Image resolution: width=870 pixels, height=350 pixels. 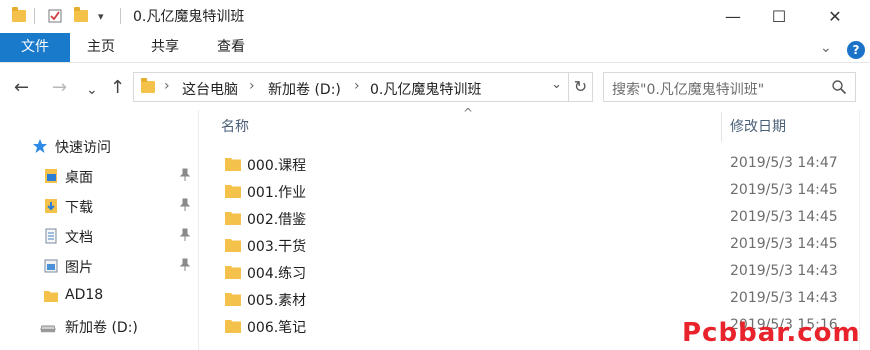 What do you see at coordinates (784, 163) in the screenshot?
I see `file-date: 2019/5/3 14:47` at bounding box center [784, 163].